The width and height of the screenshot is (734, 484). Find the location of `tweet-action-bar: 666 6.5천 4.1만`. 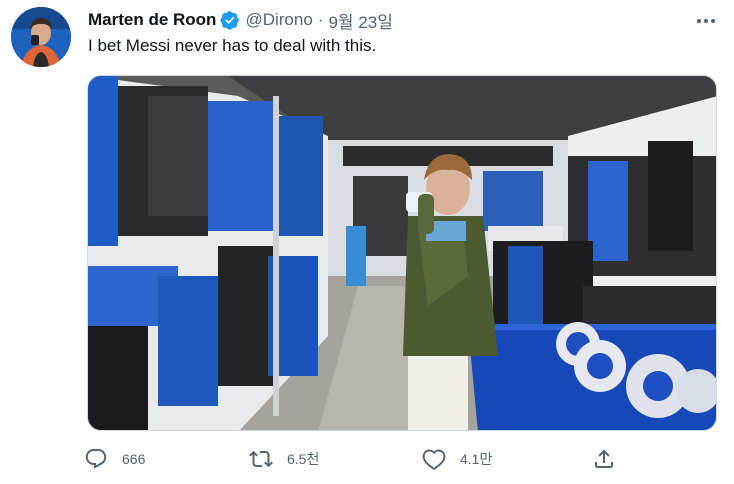

tweet-action-bar: 666 6.5천 4.1만 is located at coordinates (354, 459).